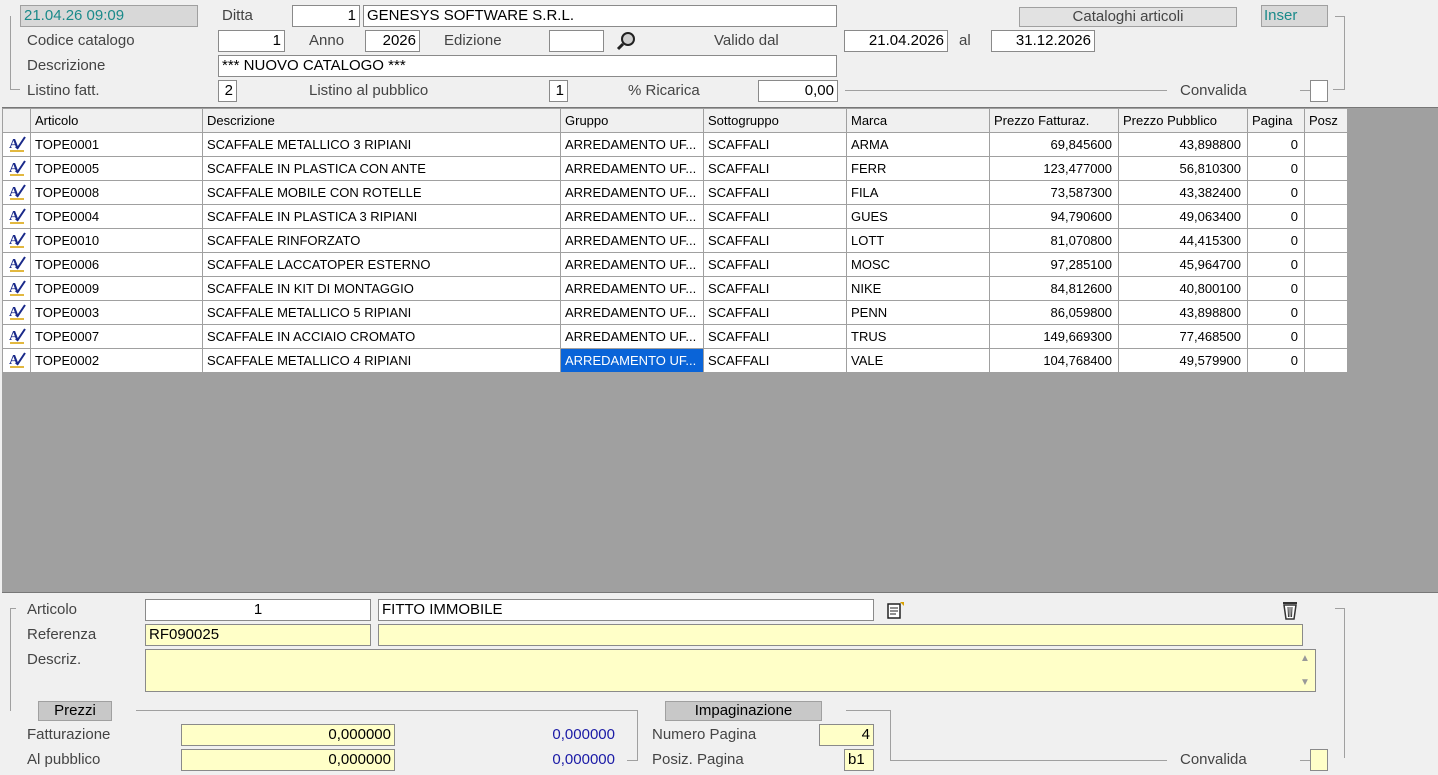 This screenshot has height=775, width=1438. What do you see at coordinates (1054, 360) in the screenshot?
I see `cell-prezzo-fatturaz: 104,768400` at bounding box center [1054, 360].